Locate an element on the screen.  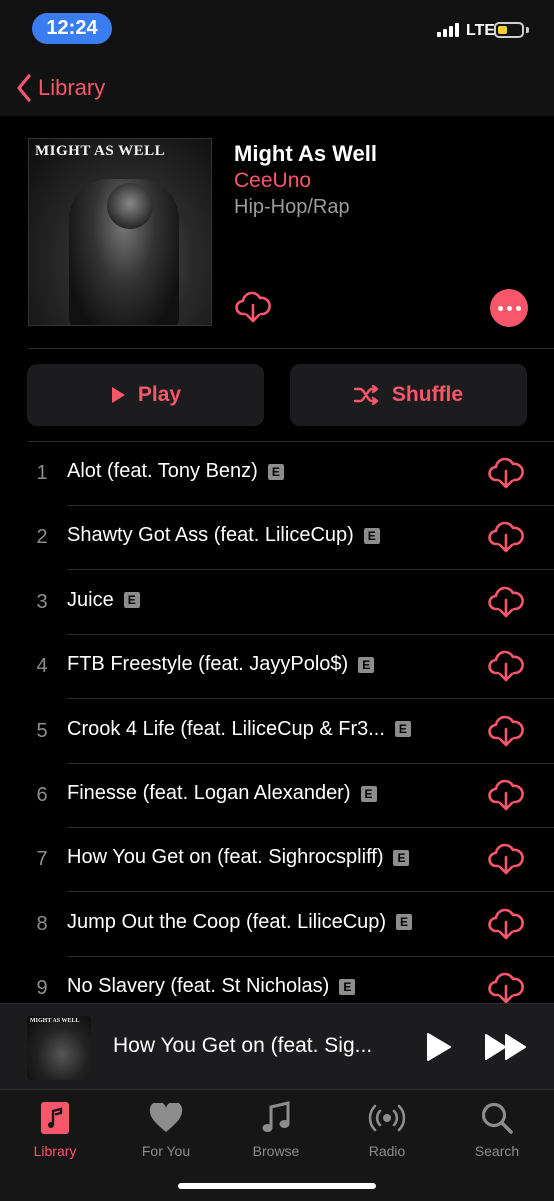
track-number: 9 is located at coordinates (42, 988).